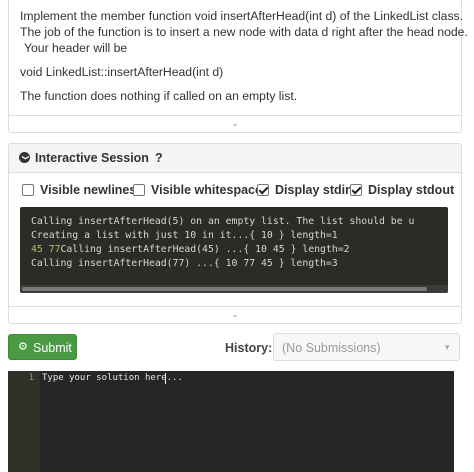 This screenshot has width=474, height=472. I want to click on session-title: Interactive Session, so click(92, 158).